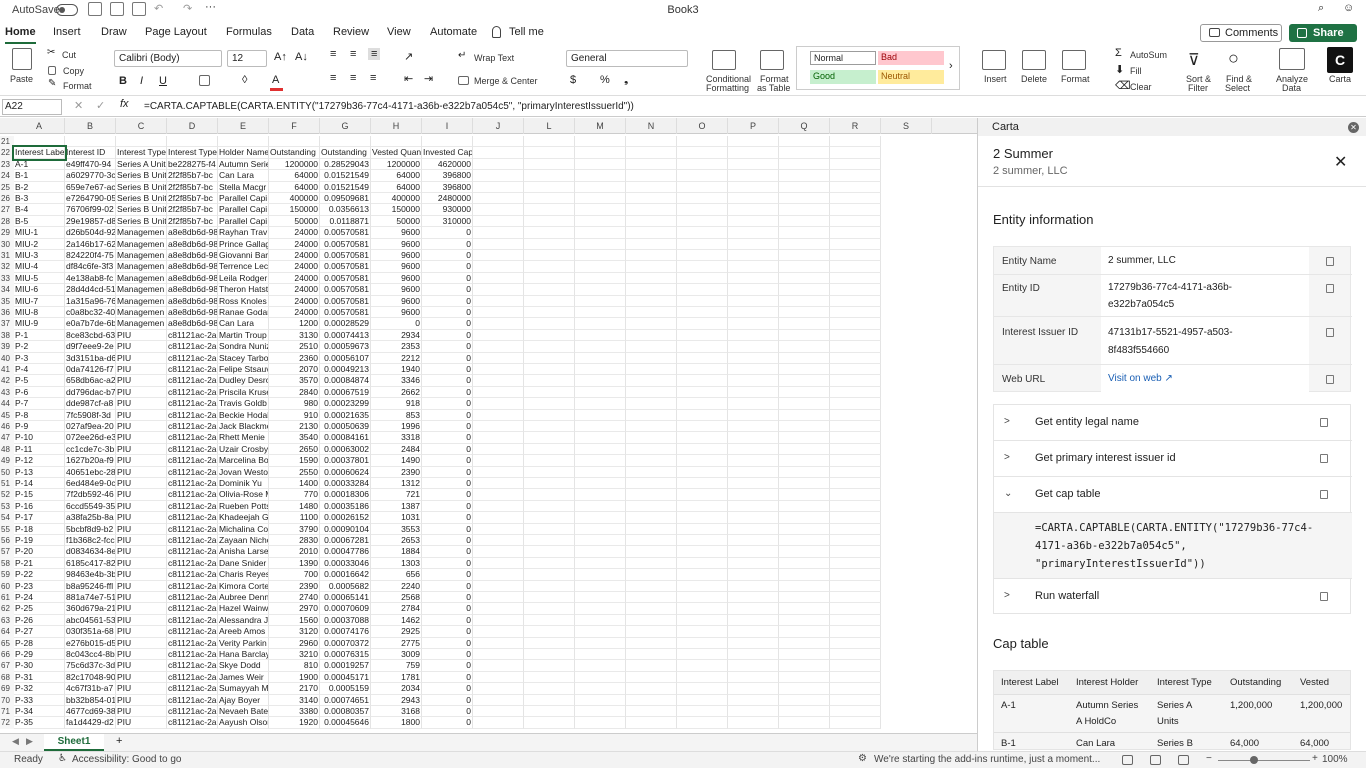 This screenshot has width=1366, height=768. Describe the element at coordinates (1119, 69) in the screenshot. I see `fill-icon: ⬇` at that location.